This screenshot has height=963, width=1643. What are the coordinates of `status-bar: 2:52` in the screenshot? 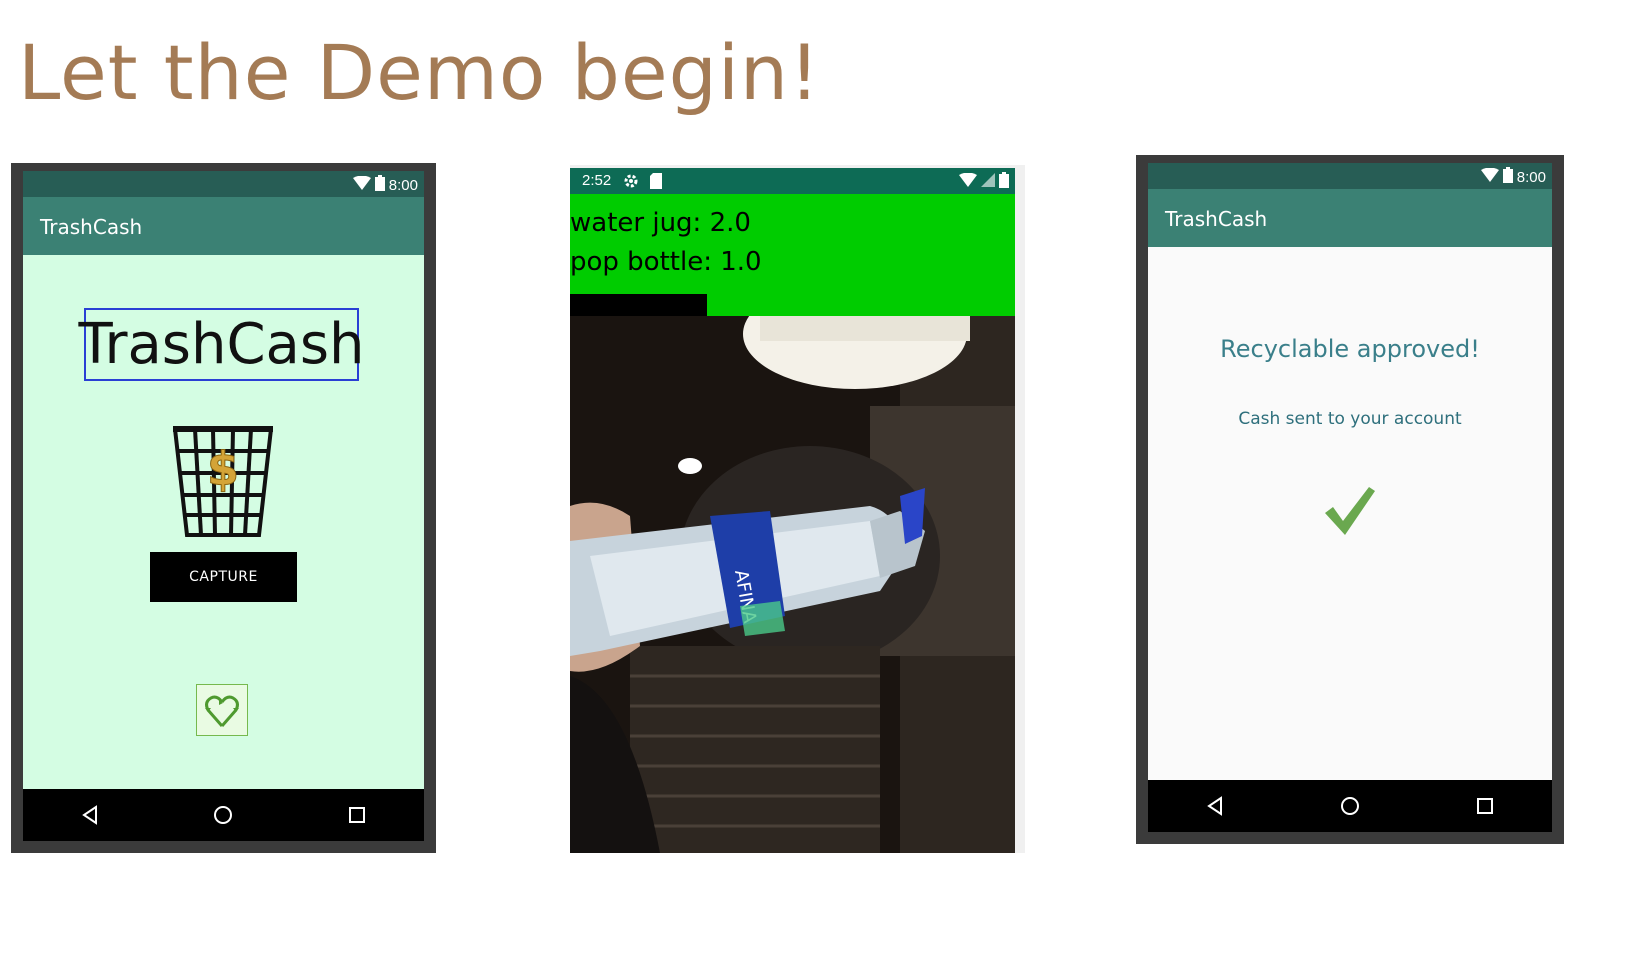 It's located at (792, 181).